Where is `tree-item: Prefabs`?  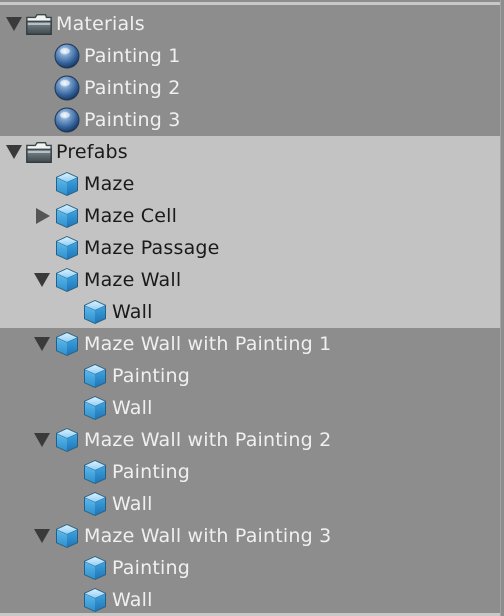
tree-item: Prefabs is located at coordinates (250, 152).